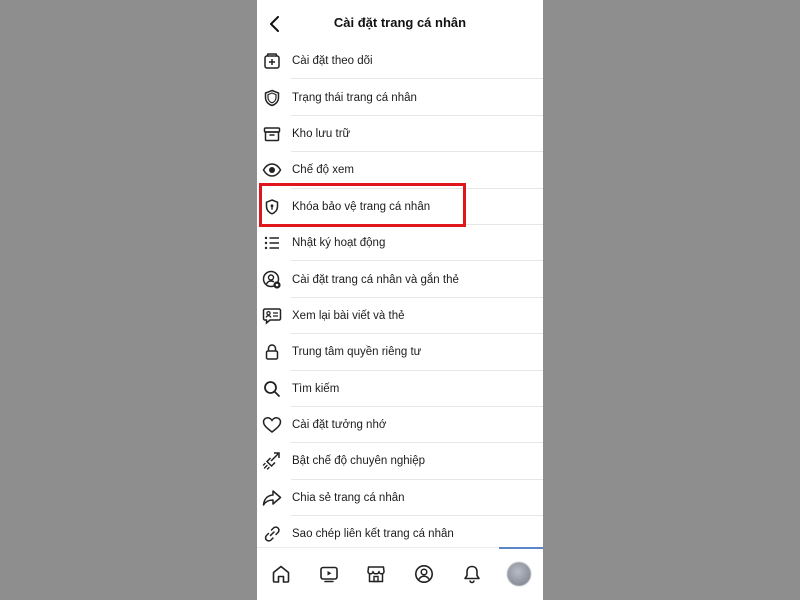 The width and height of the screenshot is (800, 600). I want to click on bottom-nav, so click(400, 573).